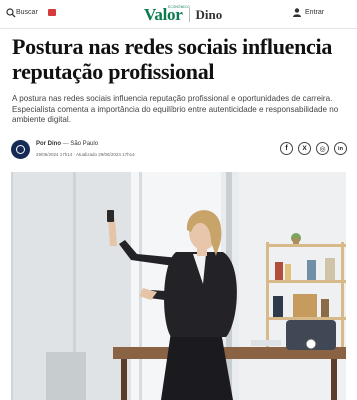 Image resolution: width=357 pixels, height=400 pixels. What do you see at coordinates (163, 14) in the screenshot?
I see `logo-valor: Valor` at bounding box center [163, 14].